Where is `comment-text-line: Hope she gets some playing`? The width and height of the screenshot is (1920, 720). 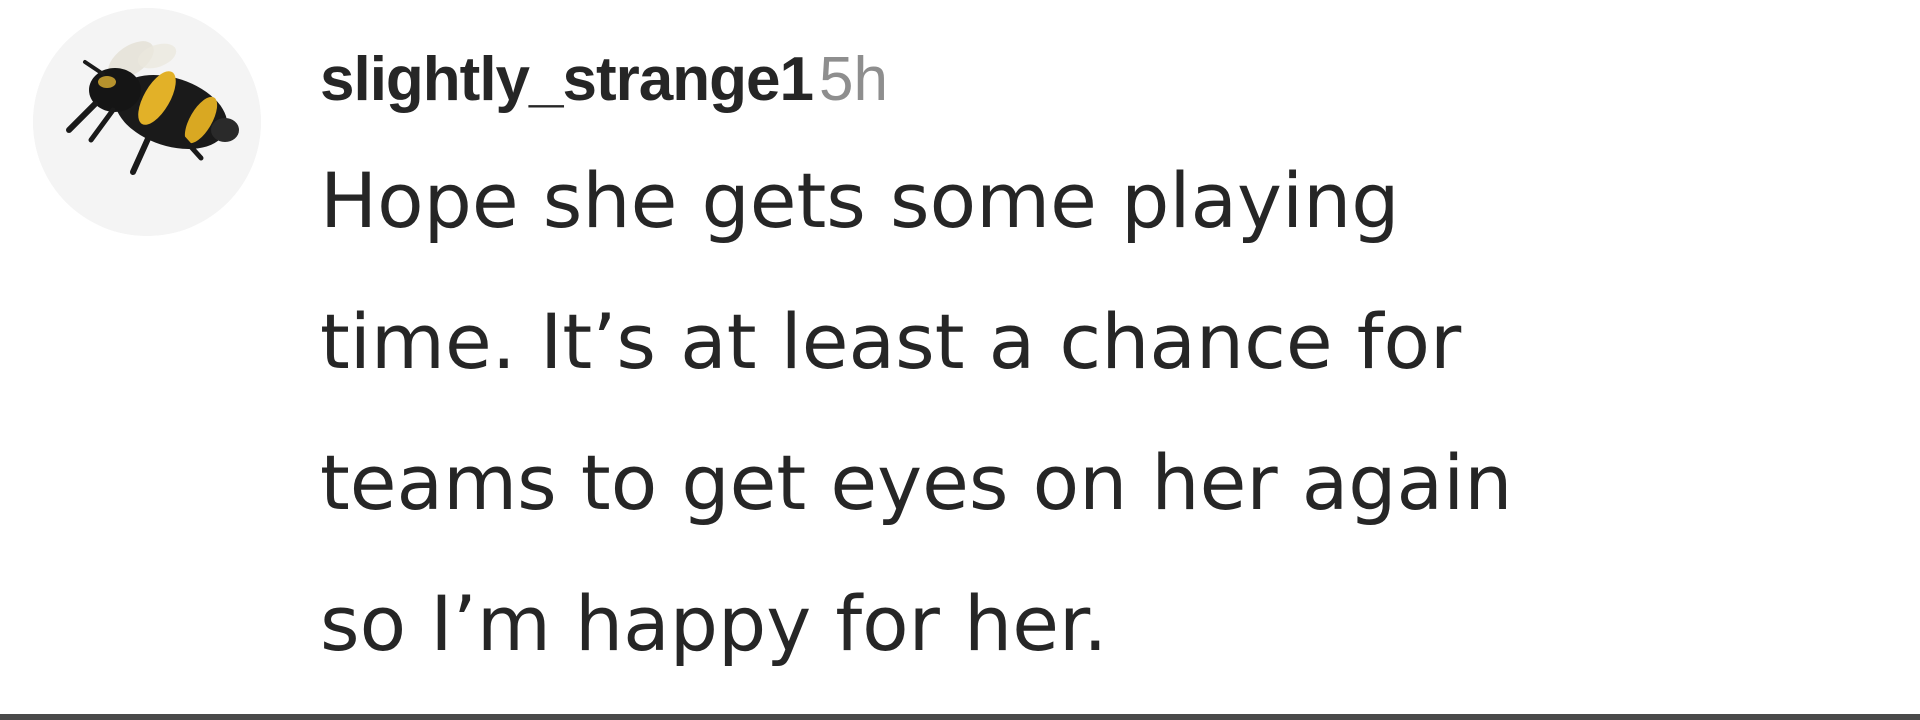 comment-text-line: Hope she gets some playing is located at coordinates (860, 200).